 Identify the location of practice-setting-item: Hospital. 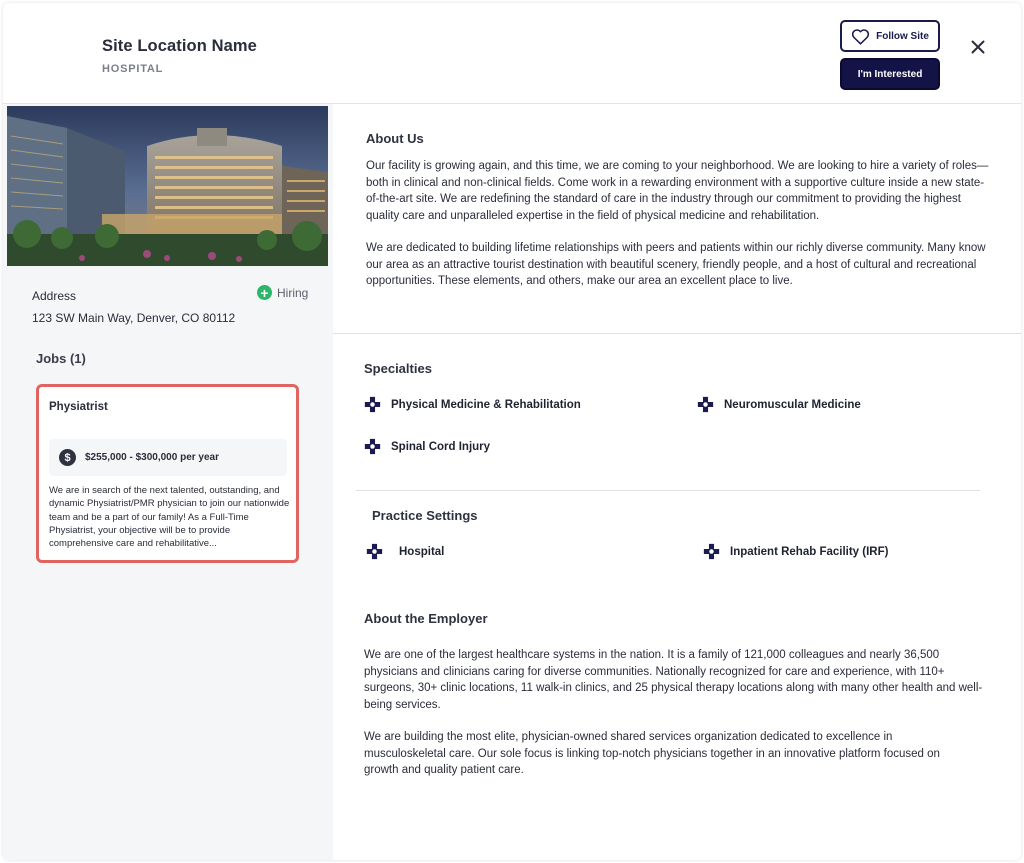
(405, 551).